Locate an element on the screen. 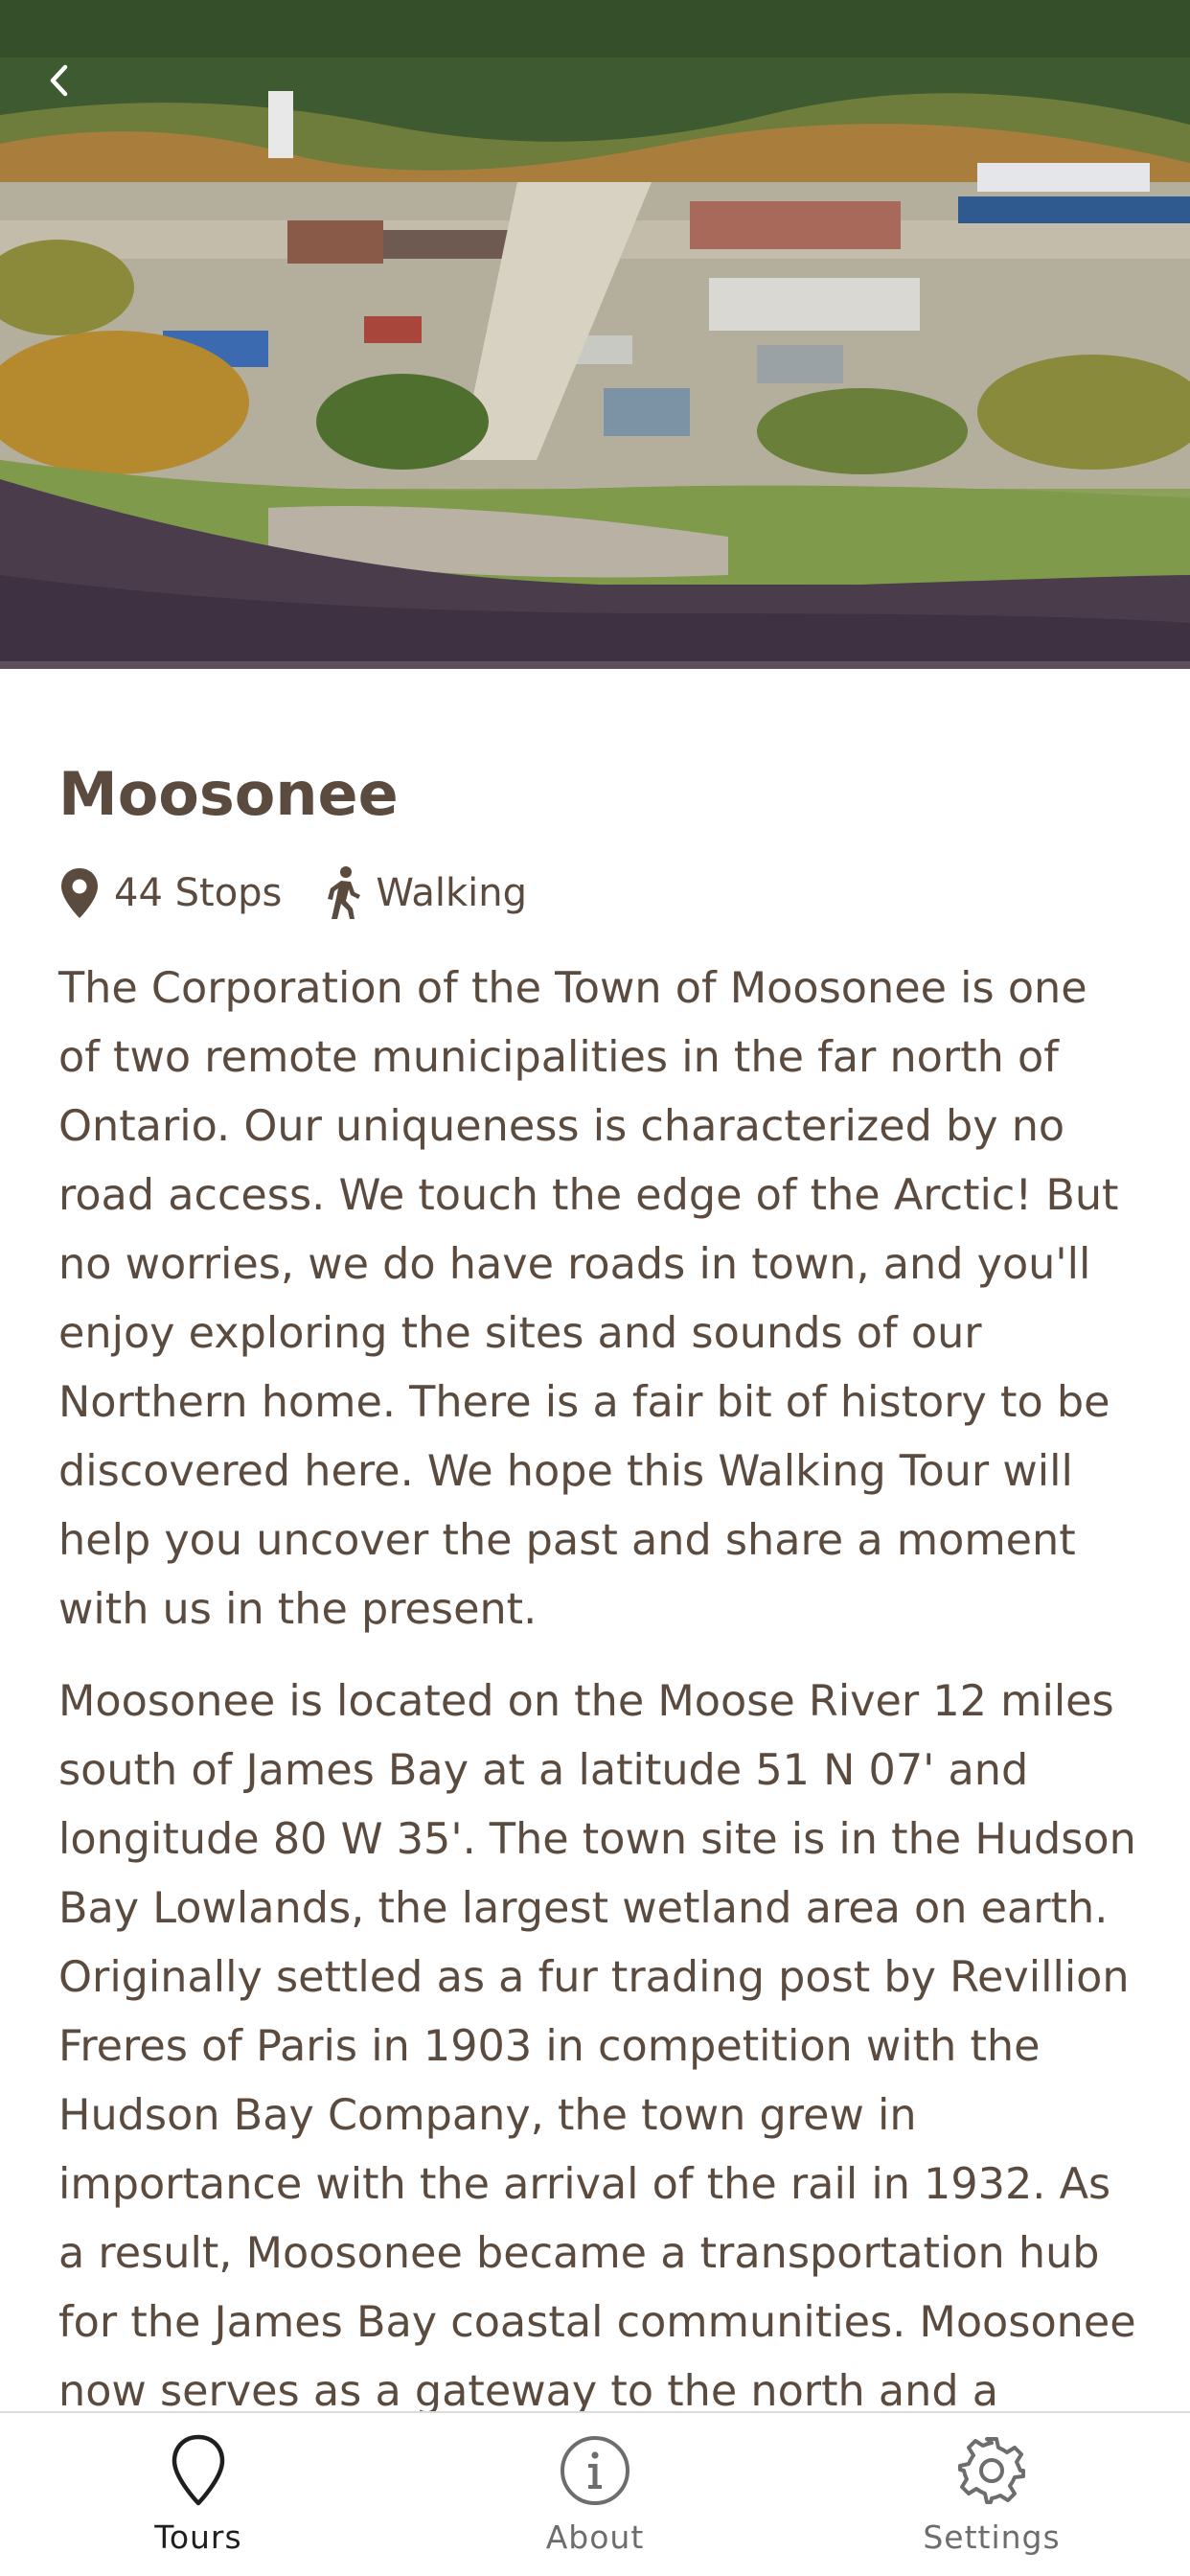 This screenshot has height=2576, width=1190. stops-count: 44 Stops is located at coordinates (199, 893).